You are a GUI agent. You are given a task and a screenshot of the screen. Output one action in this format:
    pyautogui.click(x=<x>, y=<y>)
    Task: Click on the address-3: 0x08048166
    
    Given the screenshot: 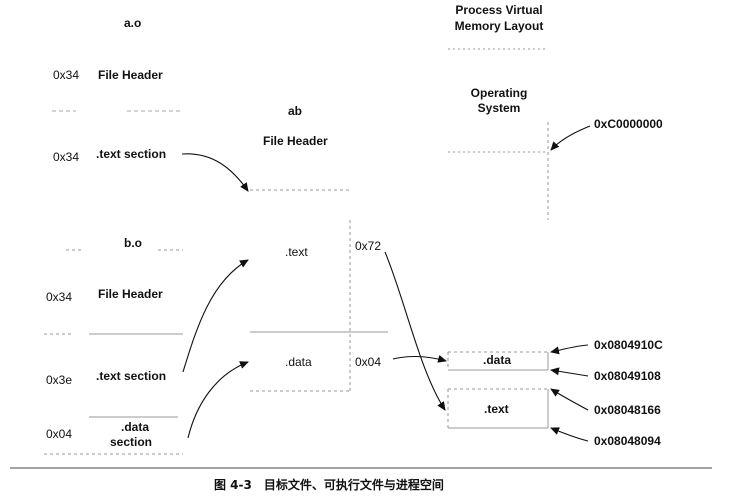 What is the action you would take?
    pyautogui.click(x=627, y=410)
    